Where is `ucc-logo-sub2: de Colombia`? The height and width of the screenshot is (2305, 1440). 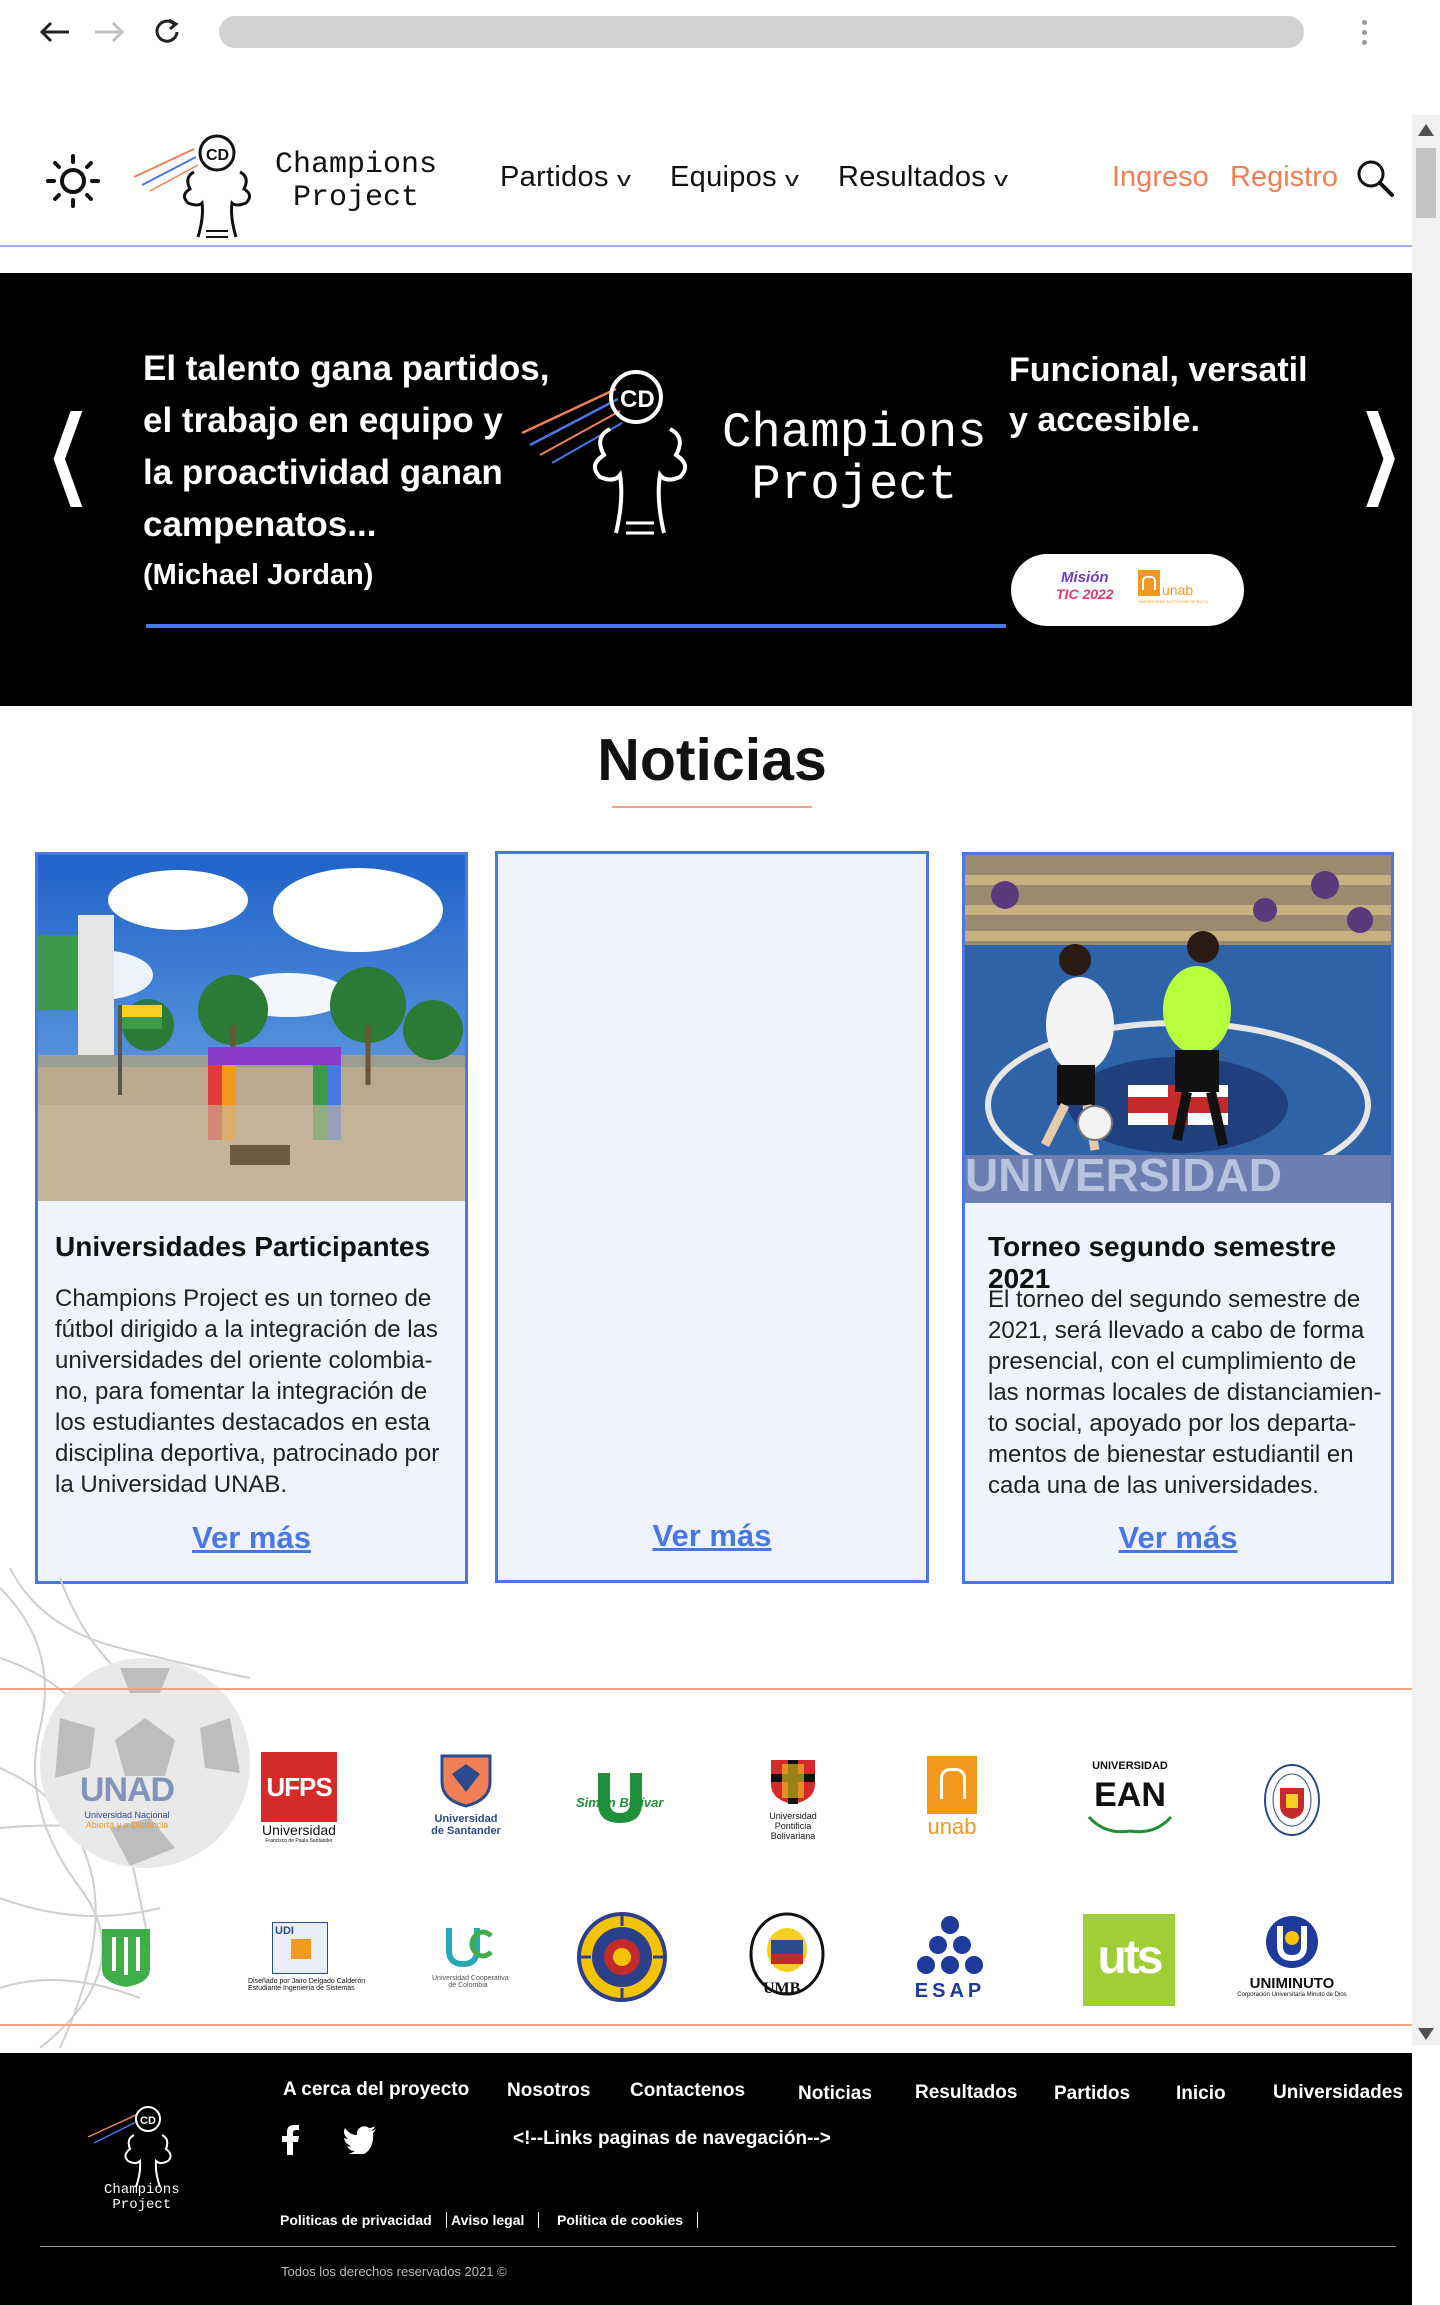 ucc-logo-sub2: de Colombia is located at coordinates (468, 1985).